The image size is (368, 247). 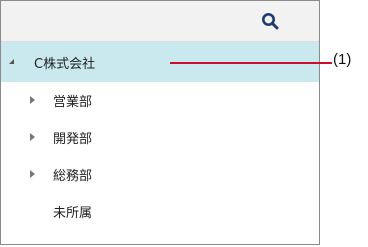 I want to click on search-icon, so click(x=270, y=21).